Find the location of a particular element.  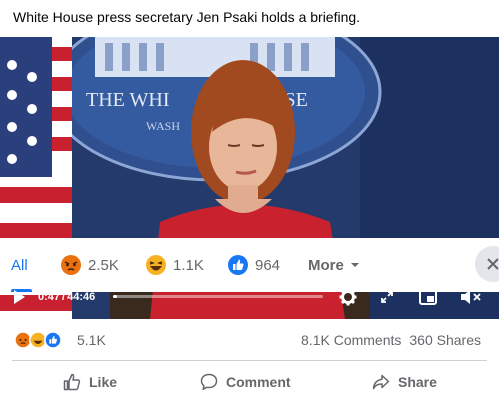

haha-reaction-icon is located at coordinates (156, 265).